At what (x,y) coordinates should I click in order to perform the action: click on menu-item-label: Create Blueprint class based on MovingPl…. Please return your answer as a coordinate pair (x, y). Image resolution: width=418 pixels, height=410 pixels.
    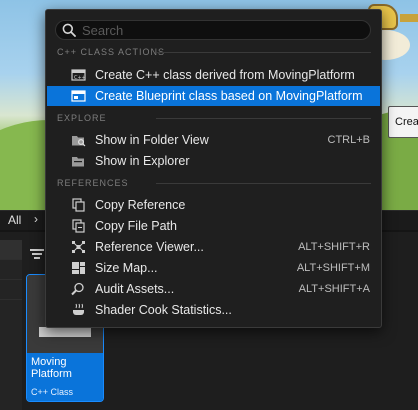
    Looking at the image, I should click on (229, 96).